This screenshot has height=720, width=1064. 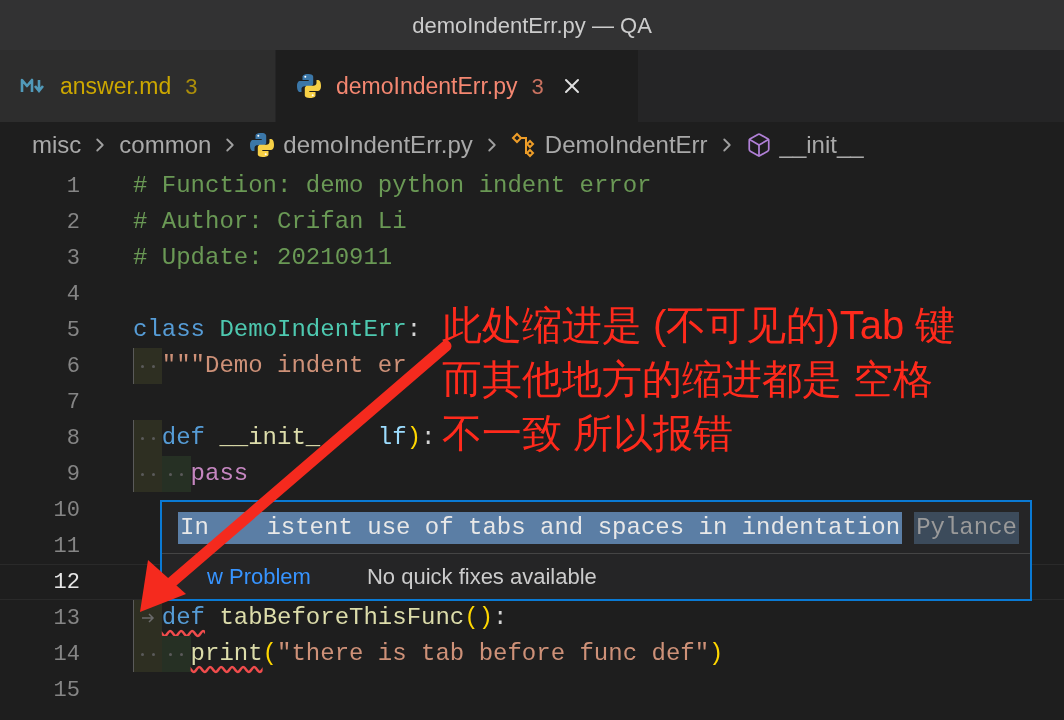 What do you see at coordinates (66, 618) in the screenshot?
I see `line-number: 13` at bounding box center [66, 618].